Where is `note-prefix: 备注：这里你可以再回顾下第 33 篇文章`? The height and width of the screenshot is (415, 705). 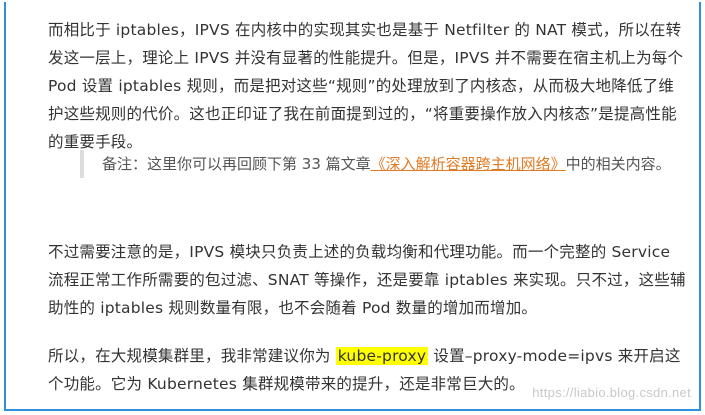
note-prefix: 备注：这里你可以再回顾下第 33 篇文章 is located at coordinates (236, 164).